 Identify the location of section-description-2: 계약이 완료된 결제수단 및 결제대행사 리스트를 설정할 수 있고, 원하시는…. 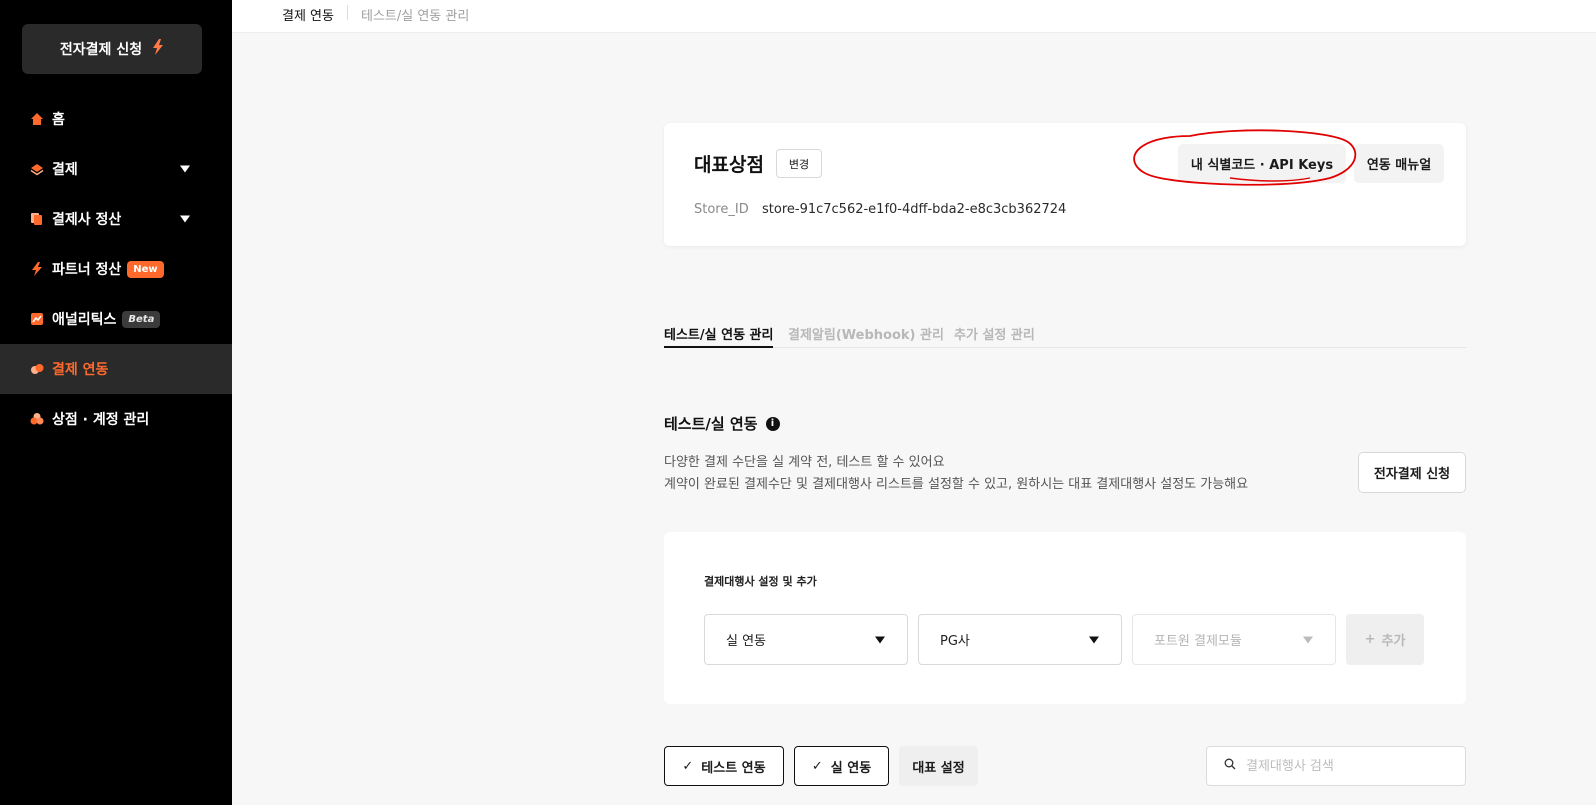
(956, 484).